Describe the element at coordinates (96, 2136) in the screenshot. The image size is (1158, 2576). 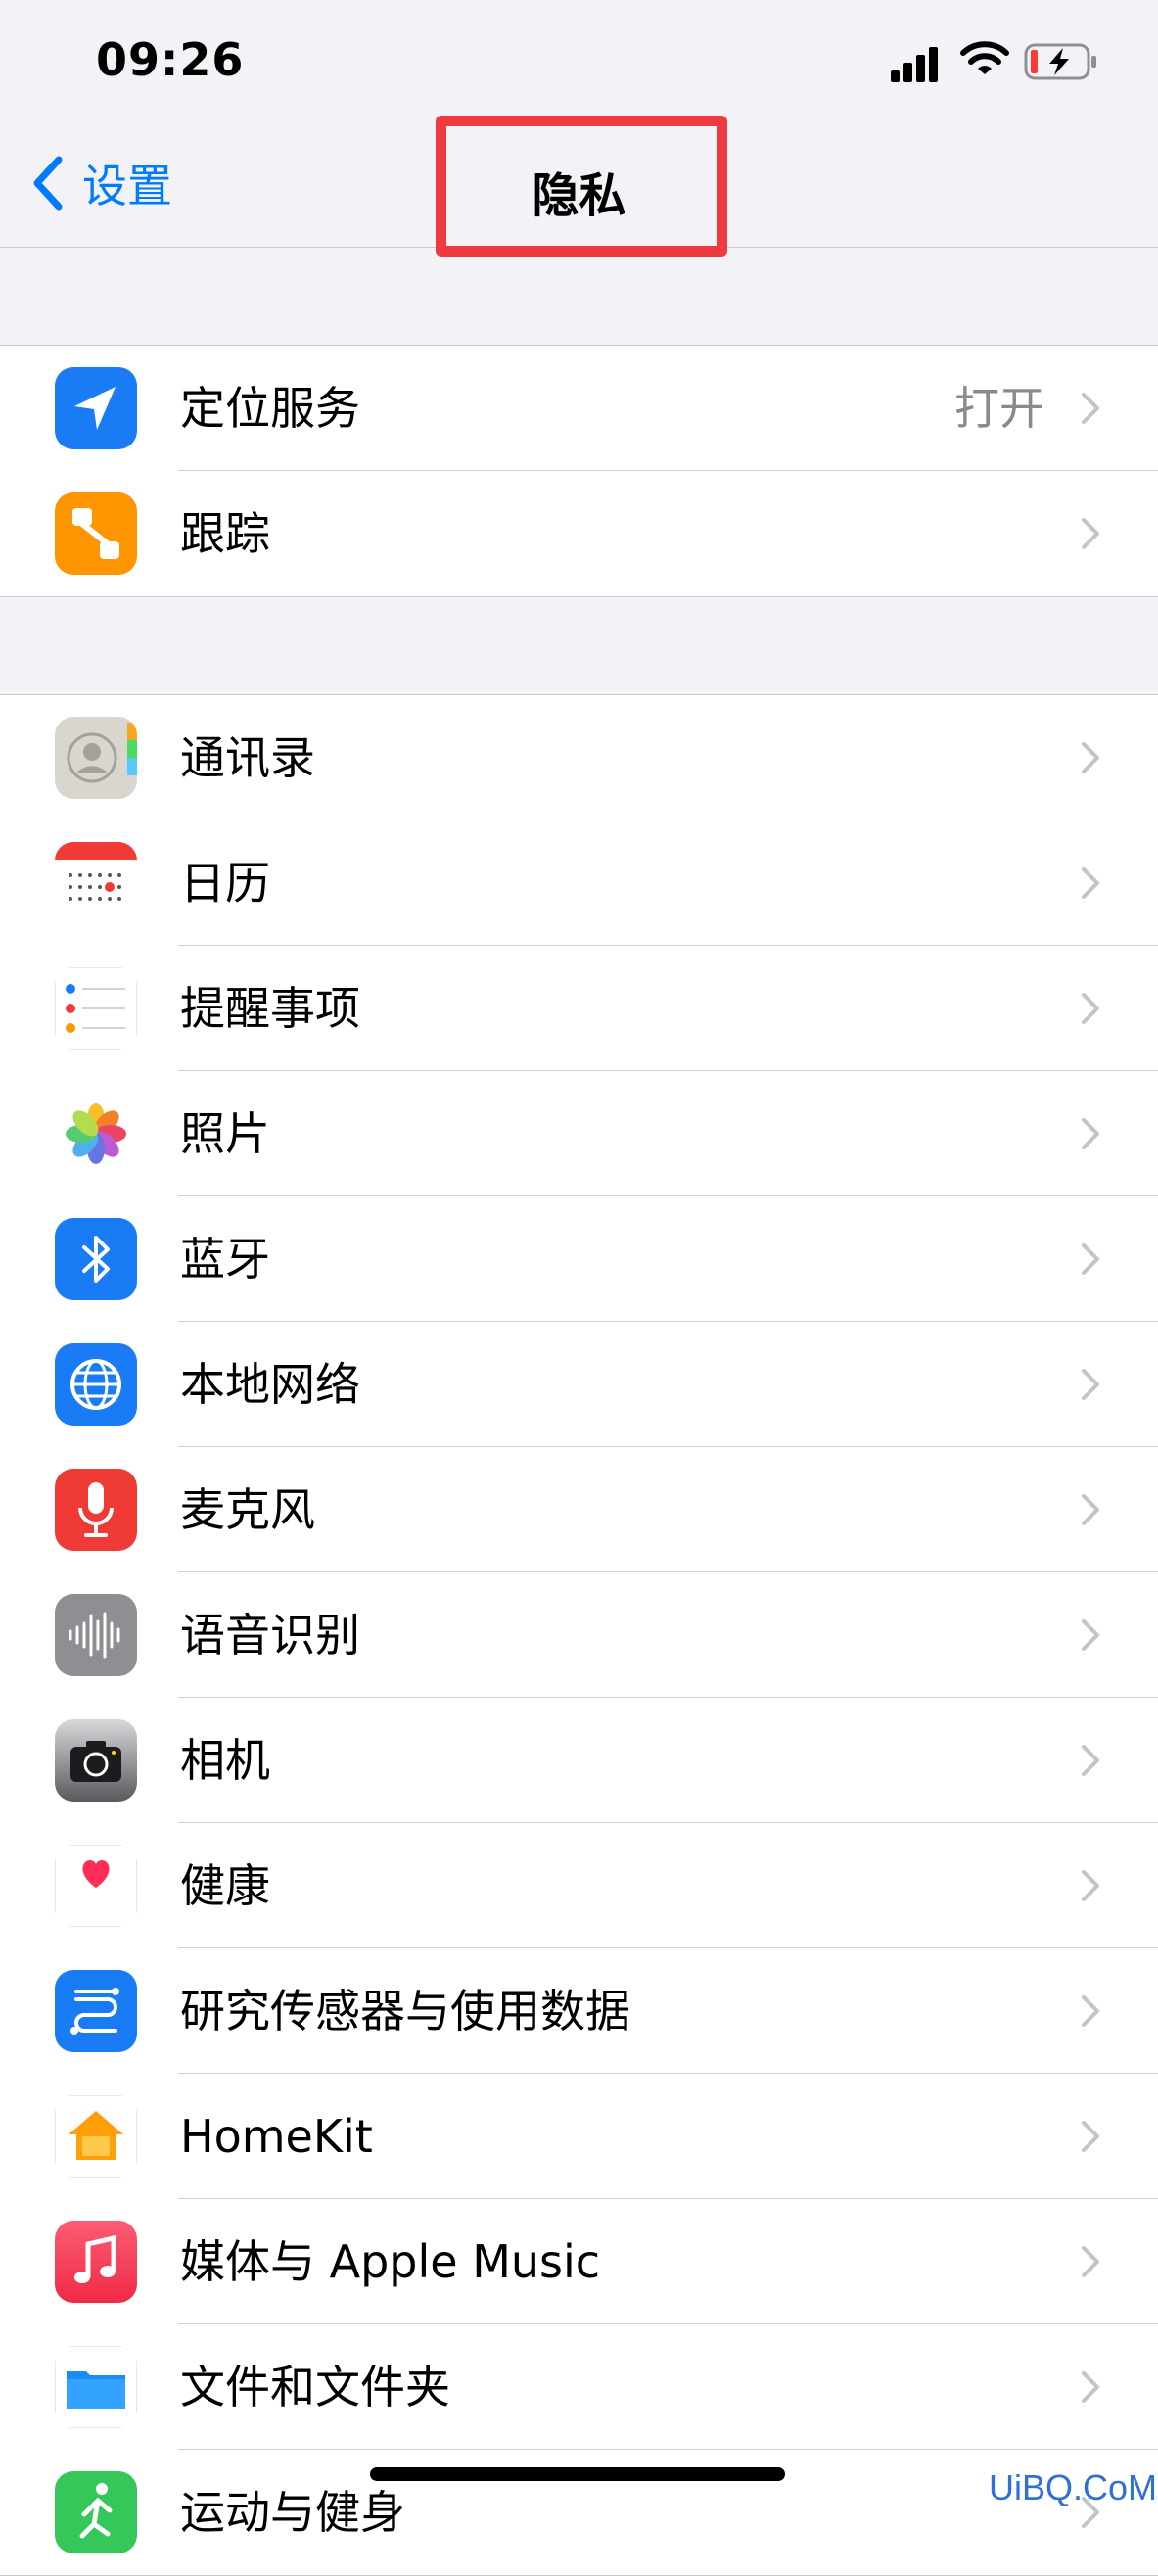
I see `home-icon` at that location.